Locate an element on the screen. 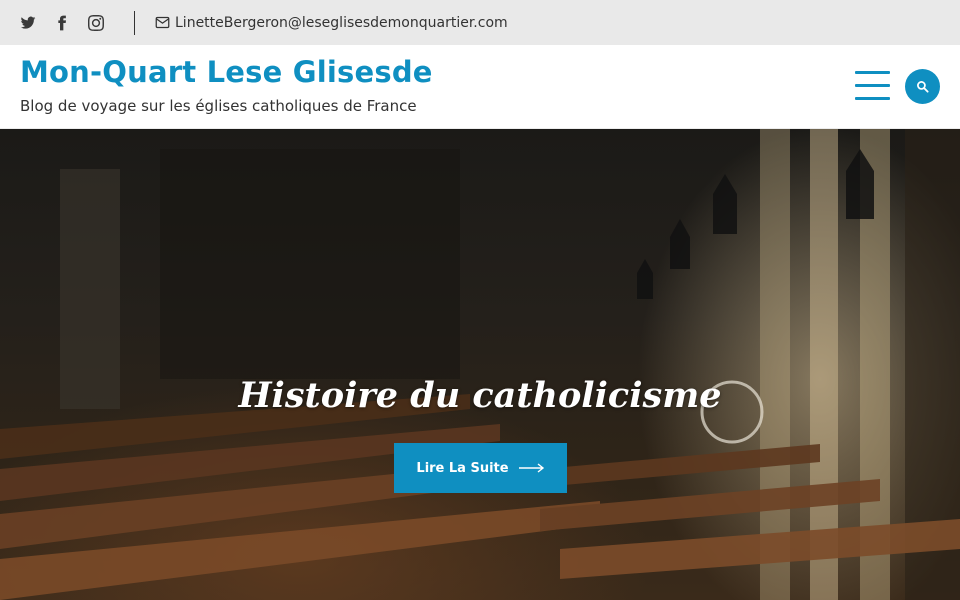 The width and height of the screenshot is (960, 600). hamburger-menu-icon is located at coordinates (872, 86).